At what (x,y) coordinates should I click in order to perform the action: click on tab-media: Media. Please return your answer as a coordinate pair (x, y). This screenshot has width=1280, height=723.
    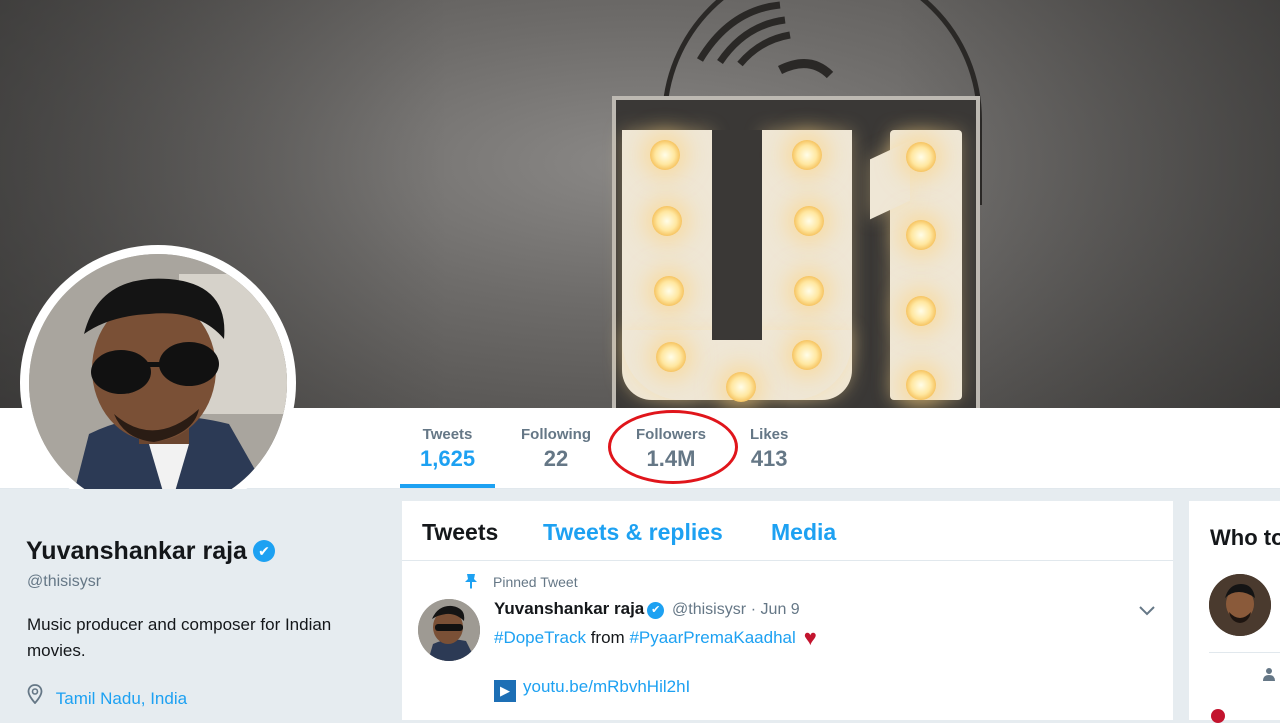
    Looking at the image, I should click on (803, 532).